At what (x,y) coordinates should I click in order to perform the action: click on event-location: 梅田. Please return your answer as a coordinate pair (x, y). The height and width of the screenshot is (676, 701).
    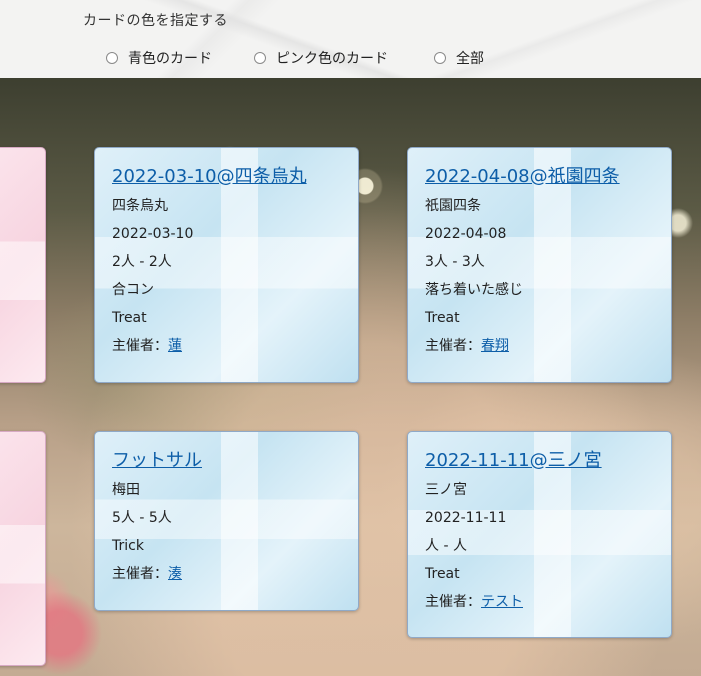
    Looking at the image, I should click on (126, 490).